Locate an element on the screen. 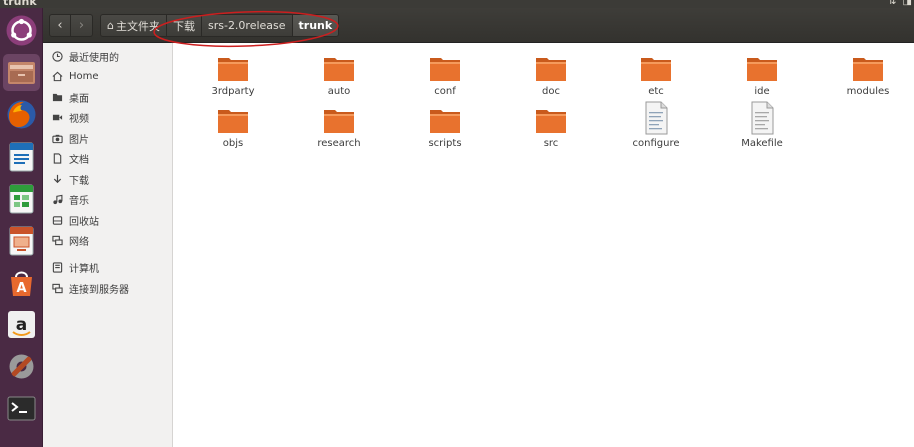 This screenshot has width=914, height=447. network-icon is located at coordinates (57, 240).